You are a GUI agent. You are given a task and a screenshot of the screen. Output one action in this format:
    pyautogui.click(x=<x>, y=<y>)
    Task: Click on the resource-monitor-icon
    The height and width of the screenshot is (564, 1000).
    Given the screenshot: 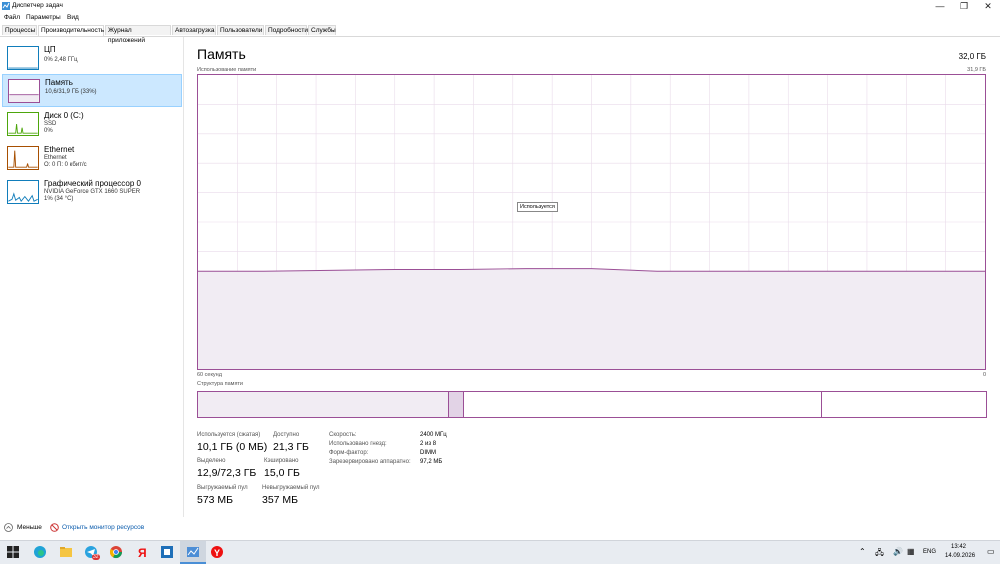 What is the action you would take?
    pyautogui.click(x=54, y=527)
    